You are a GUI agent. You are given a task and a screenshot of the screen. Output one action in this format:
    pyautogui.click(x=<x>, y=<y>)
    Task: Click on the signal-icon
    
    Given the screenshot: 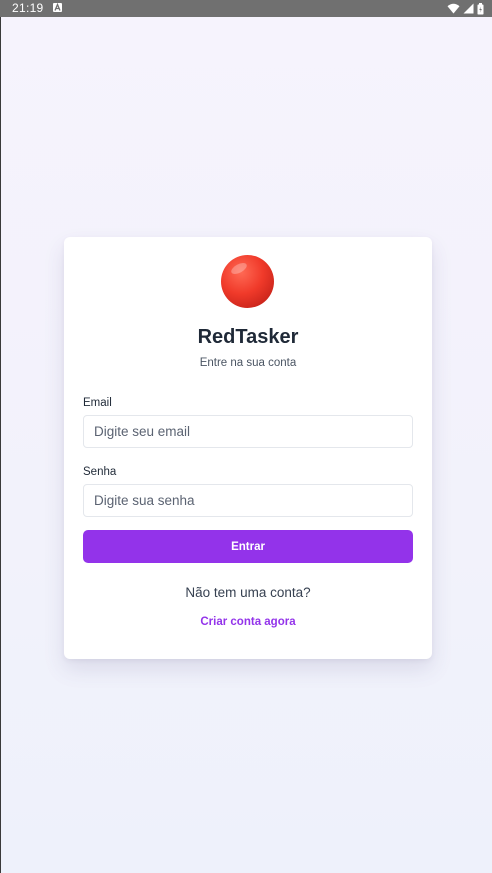 What is the action you would take?
    pyautogui.click(x=468, y=8)
    